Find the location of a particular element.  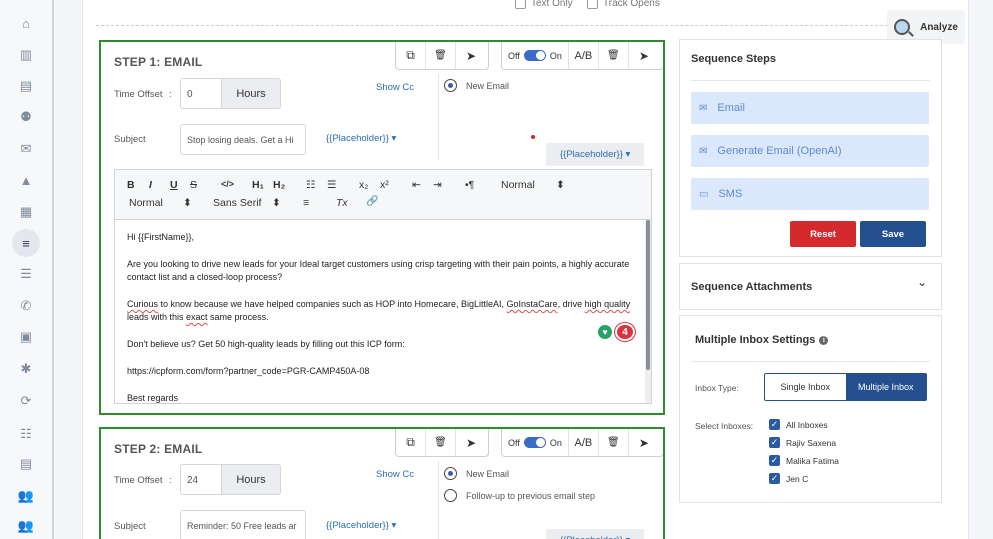

time-offset-input: 24 is located at coordinates (200, 479).